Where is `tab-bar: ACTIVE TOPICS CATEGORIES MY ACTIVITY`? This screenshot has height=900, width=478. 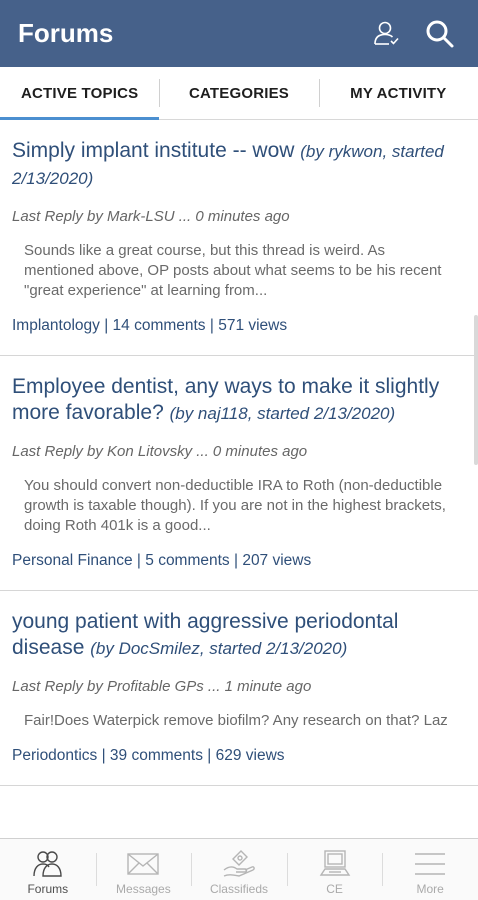 tab-bar: ACTIVE TOPICS CATEGORIES MY ACTIVITY is located at coordinates (239, 93).